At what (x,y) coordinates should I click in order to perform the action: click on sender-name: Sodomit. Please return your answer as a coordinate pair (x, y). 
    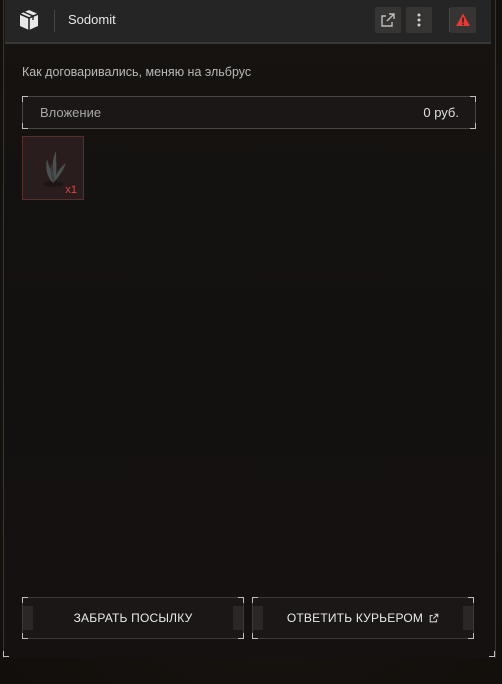
    Looking at the image, I should click on (92, 19).